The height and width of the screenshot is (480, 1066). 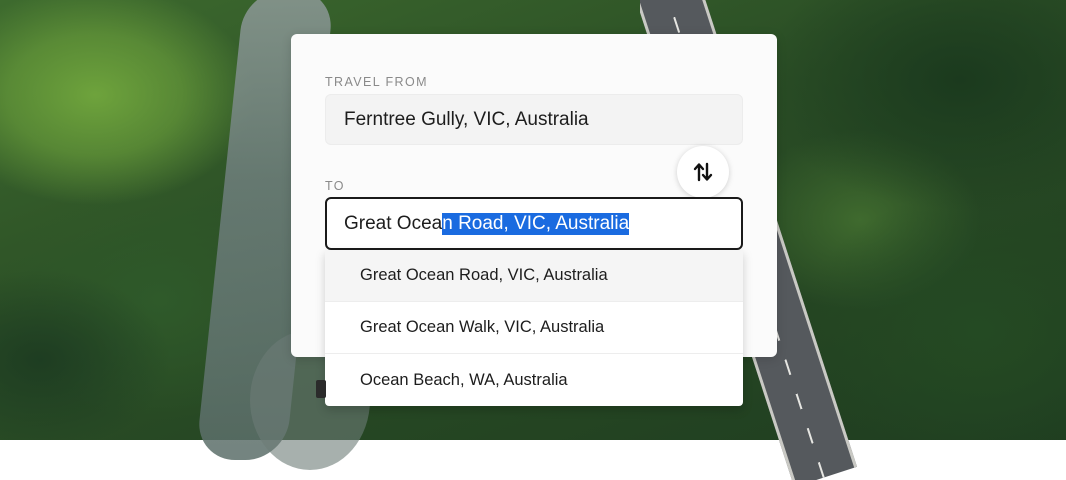 I want to click on suggestion-label: Great Ocean Road, VIC, Australia, so click(x=484, y=275).